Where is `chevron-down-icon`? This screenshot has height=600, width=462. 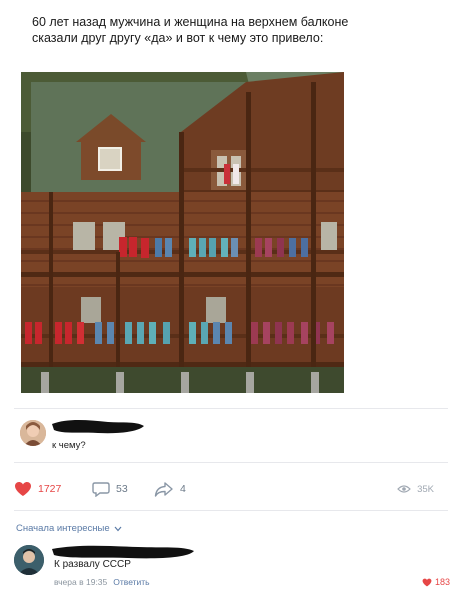 chevron-down-icon is located at coordinates (118, 528).